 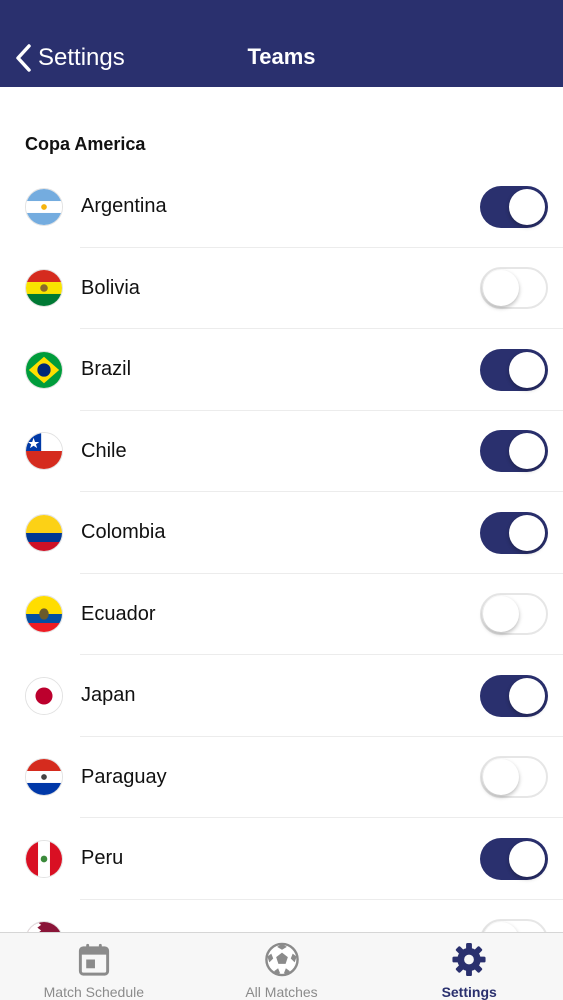 I want to click on team-name: Colombia, so click(x=123, y=532).